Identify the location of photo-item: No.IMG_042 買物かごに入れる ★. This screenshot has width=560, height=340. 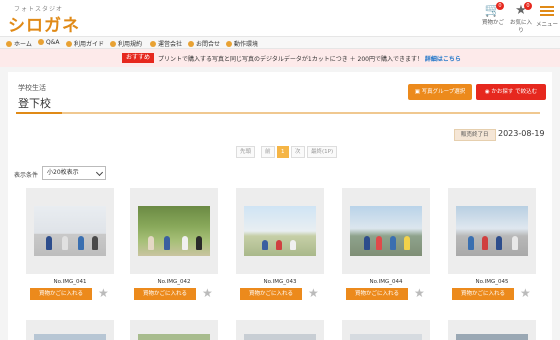
(174, 244).